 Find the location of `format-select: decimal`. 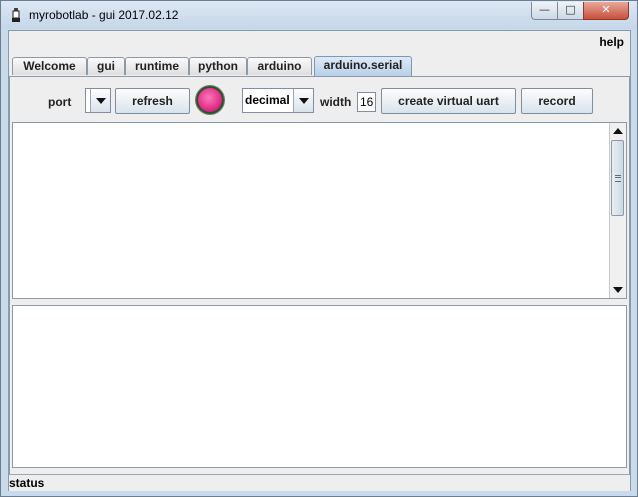

format-select: decimal is located at coordinates (278, 100).